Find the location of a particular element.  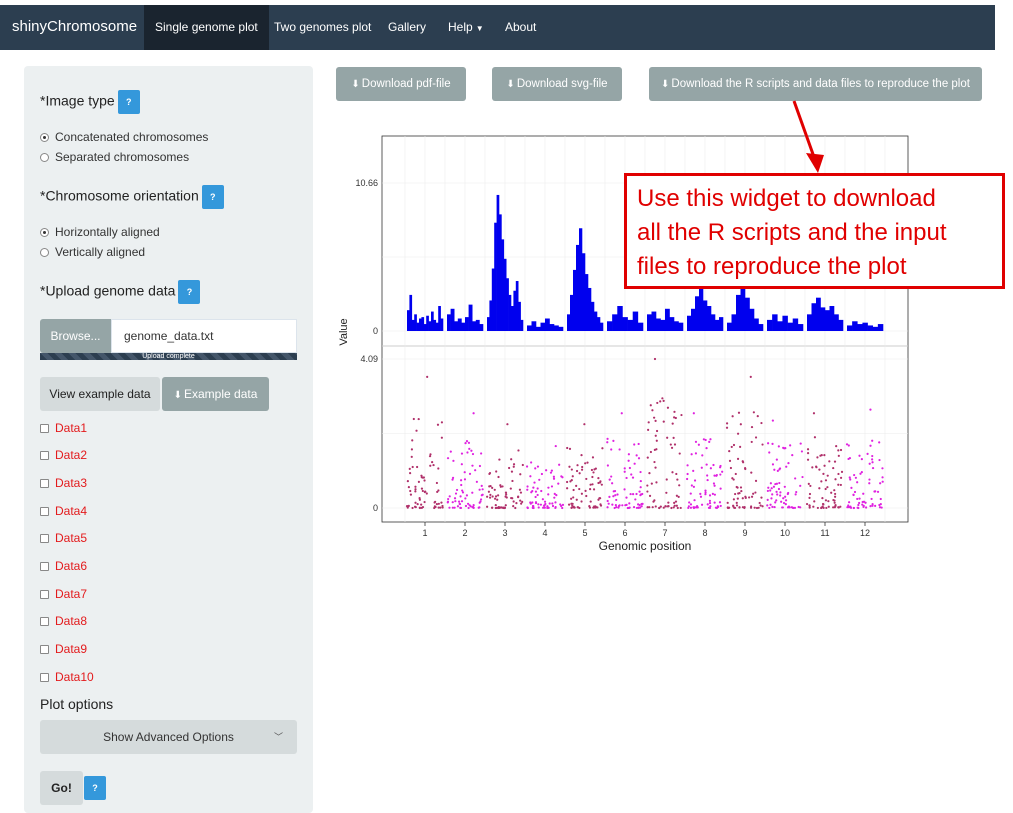

download-svg-button: ⬇ Download svg-file is located at coordinates (557, 84).